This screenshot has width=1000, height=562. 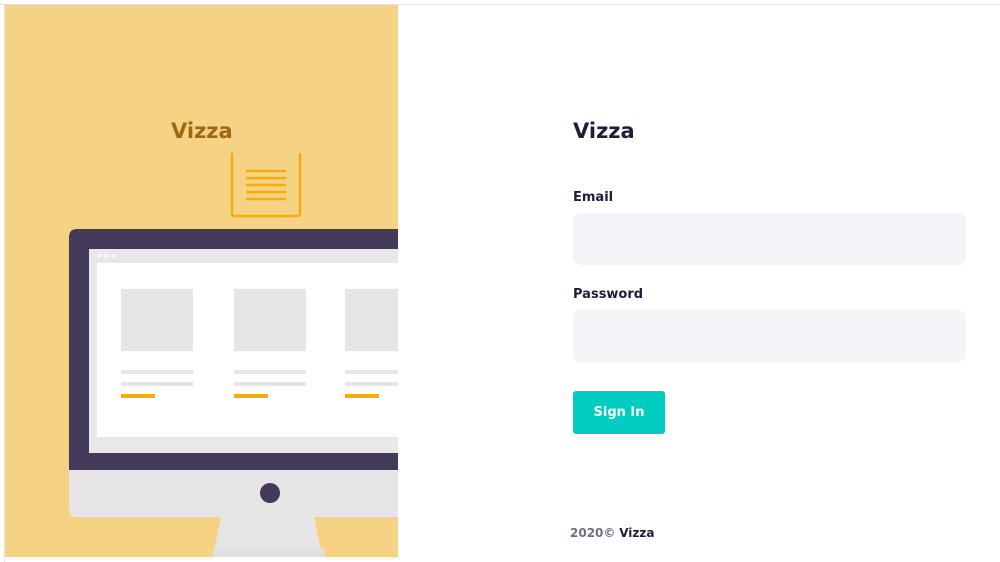 What do you see at coordinates (202, 131) in the screenshot?
I see `hero-brand-logo: Vizza` at bounding box center [202, 131].